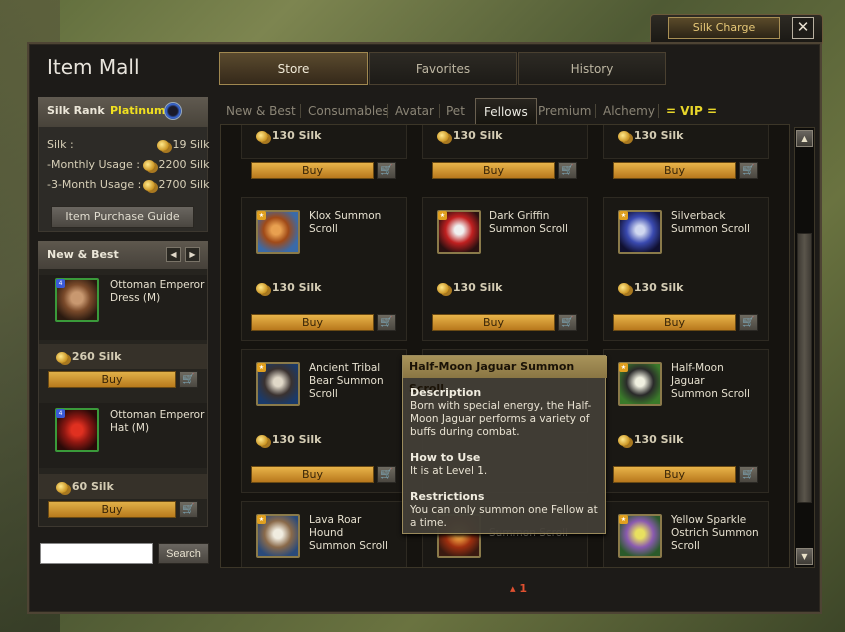  Describe the element at coordinates (261, 111) in the screenshot. I see `category-new-best: New & Best` at that location.